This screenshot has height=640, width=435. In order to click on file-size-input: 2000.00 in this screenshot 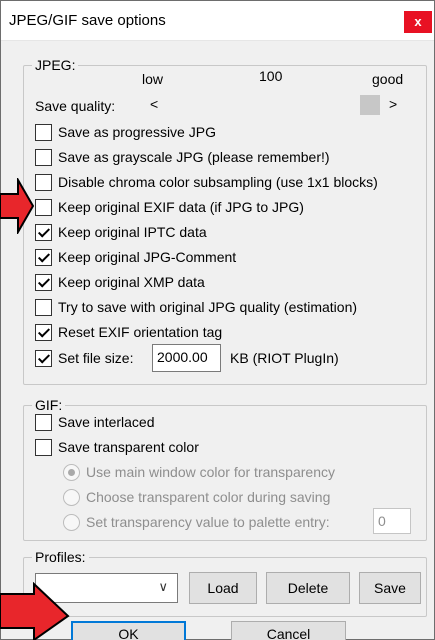, I will do `click(186, 358)`.